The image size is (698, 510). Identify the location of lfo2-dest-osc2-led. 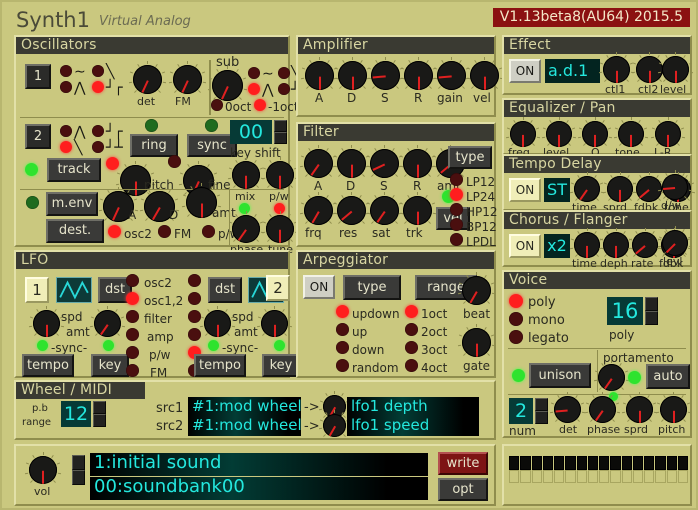
(194, 280).